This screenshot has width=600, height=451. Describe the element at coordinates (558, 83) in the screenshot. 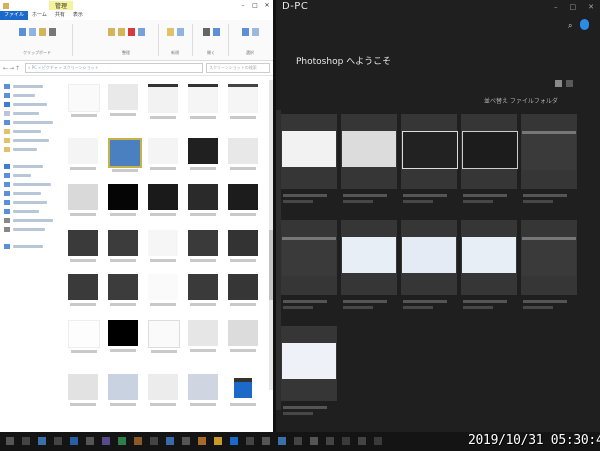

I see `grid-view-icon` at that location.